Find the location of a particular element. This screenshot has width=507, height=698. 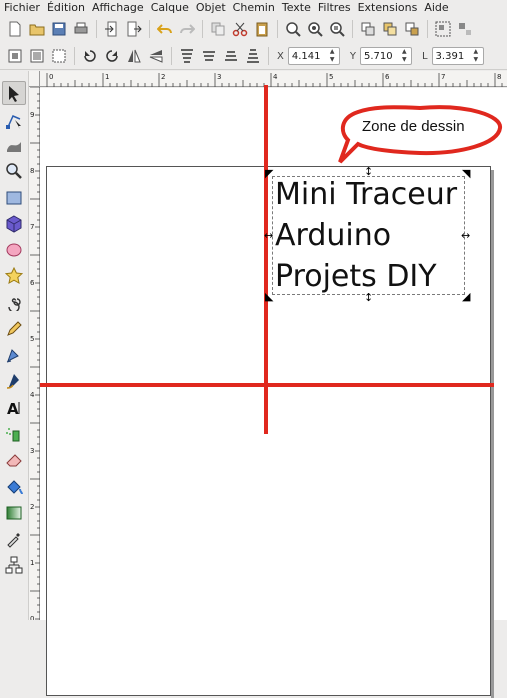

y-label: Y is located at coordinates (352, 56).